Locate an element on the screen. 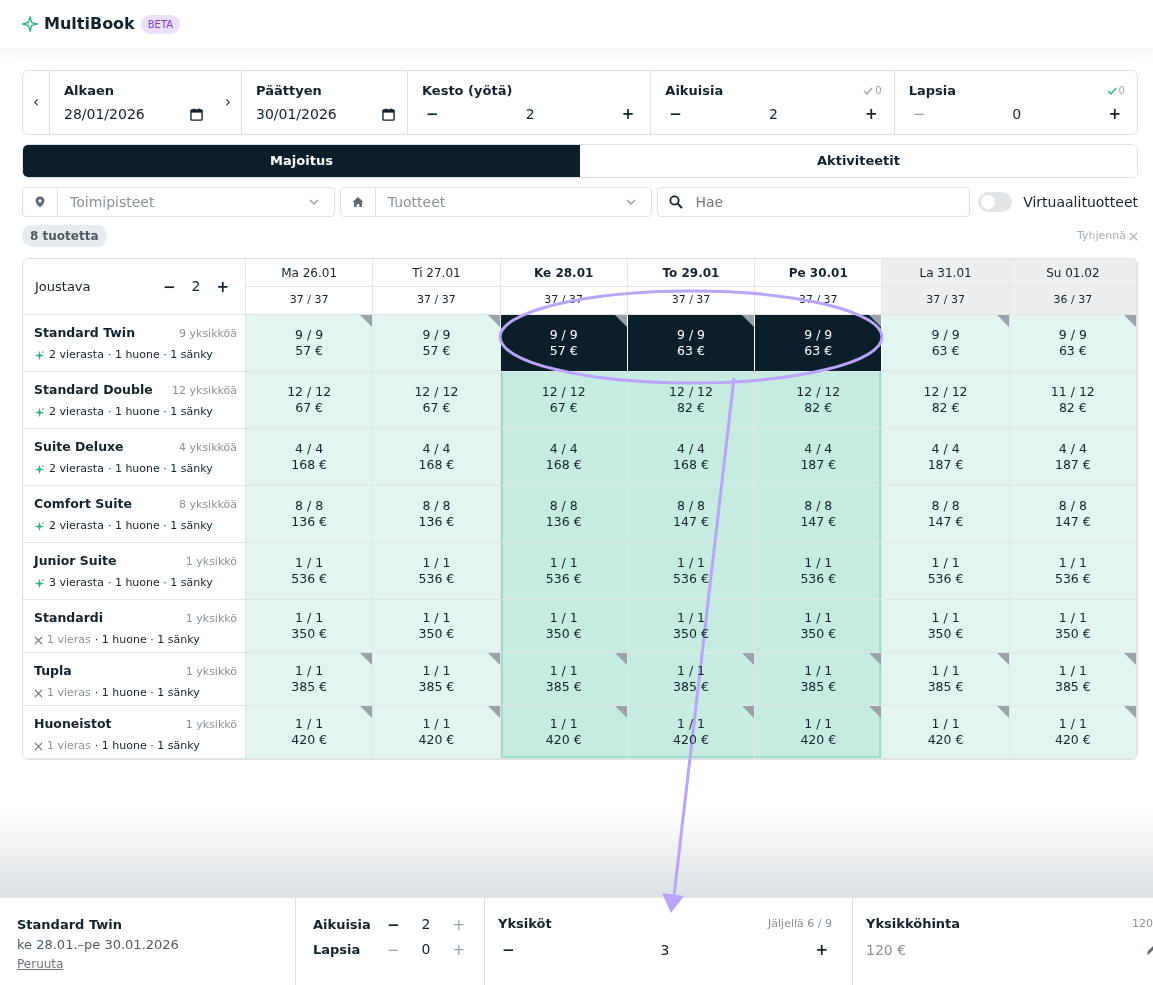  tab: Majoitus is located at coordinates (301, 161).